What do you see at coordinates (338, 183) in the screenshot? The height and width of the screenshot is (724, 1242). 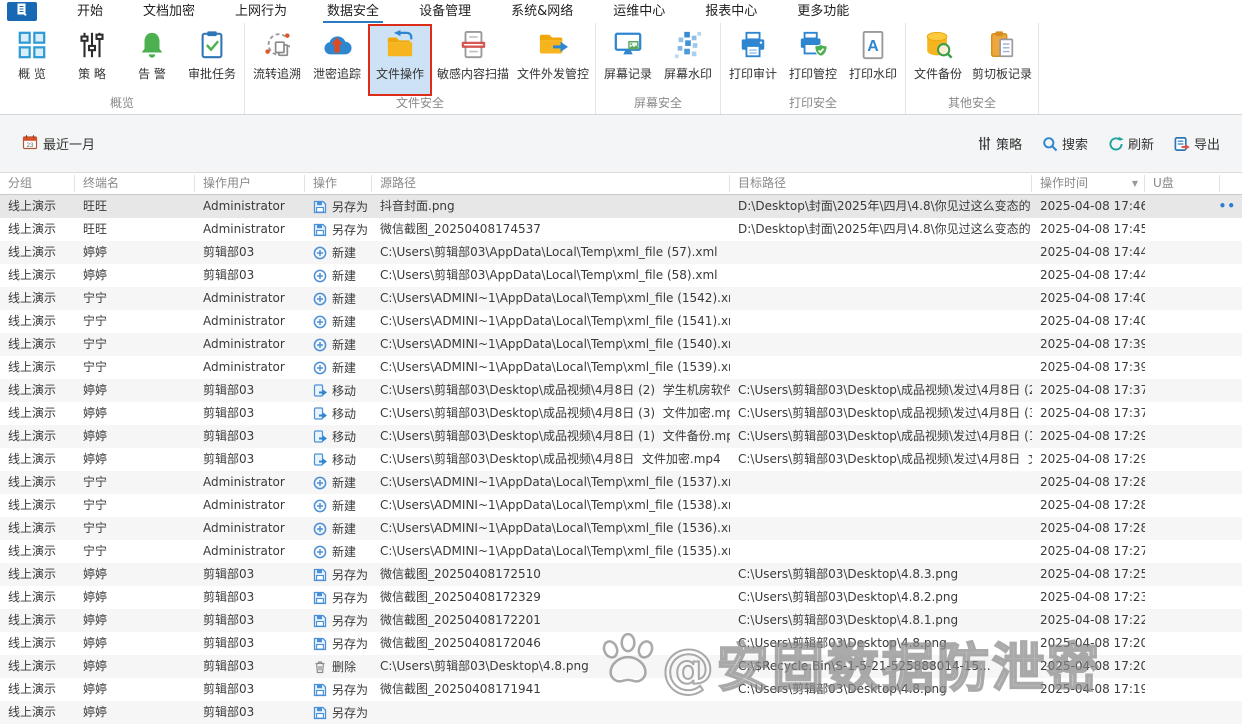 I see `column-header-operation: 操作` at bounding box center [338, 183].